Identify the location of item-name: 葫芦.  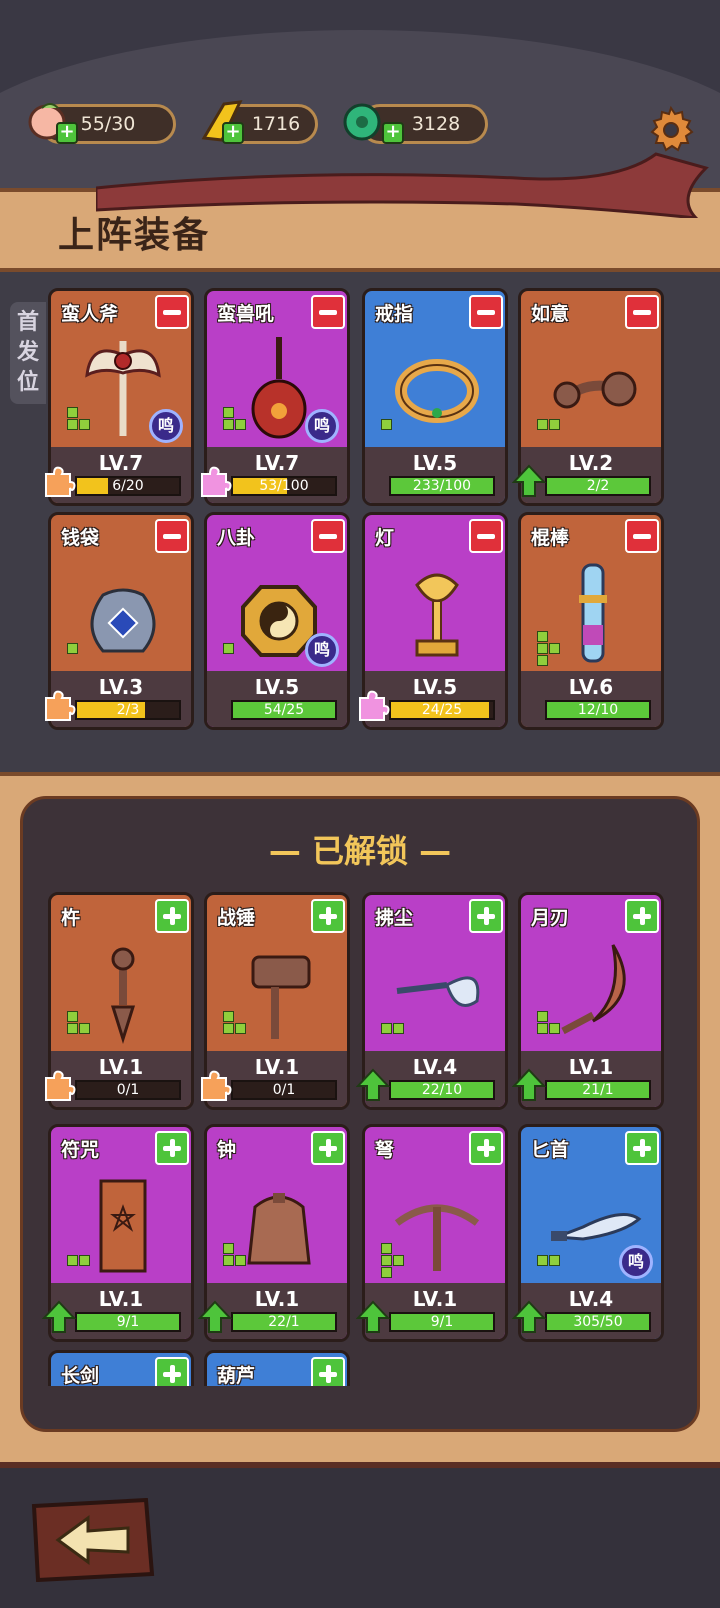
(236, 1375).